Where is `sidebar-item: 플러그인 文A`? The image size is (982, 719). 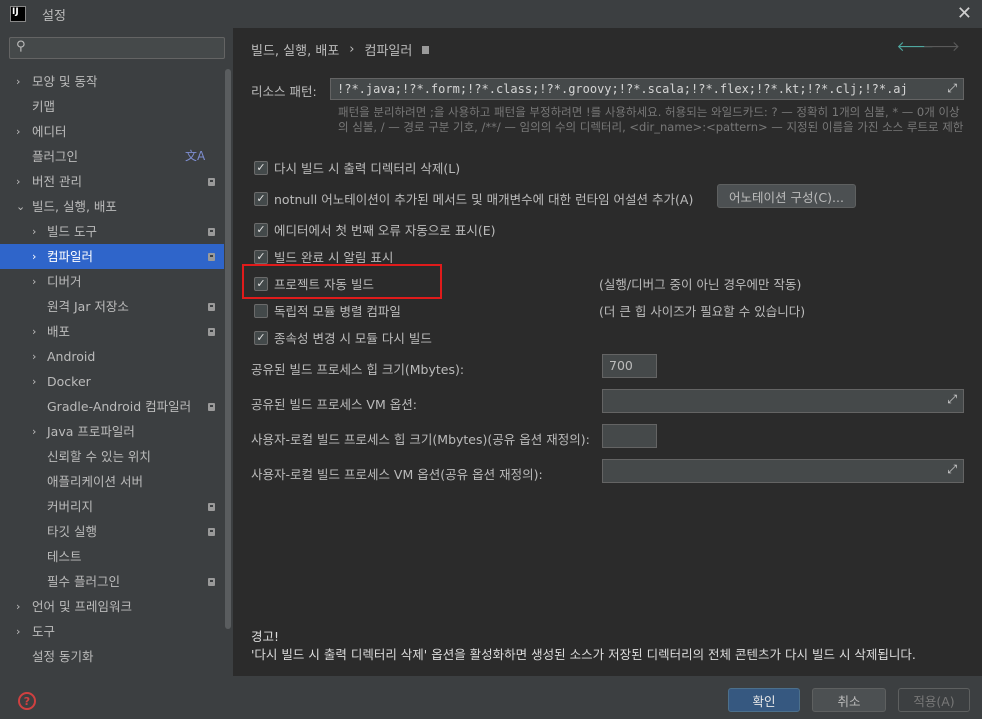 sidebar-item: 플러그인 文A is located at coordinates (112, 156).